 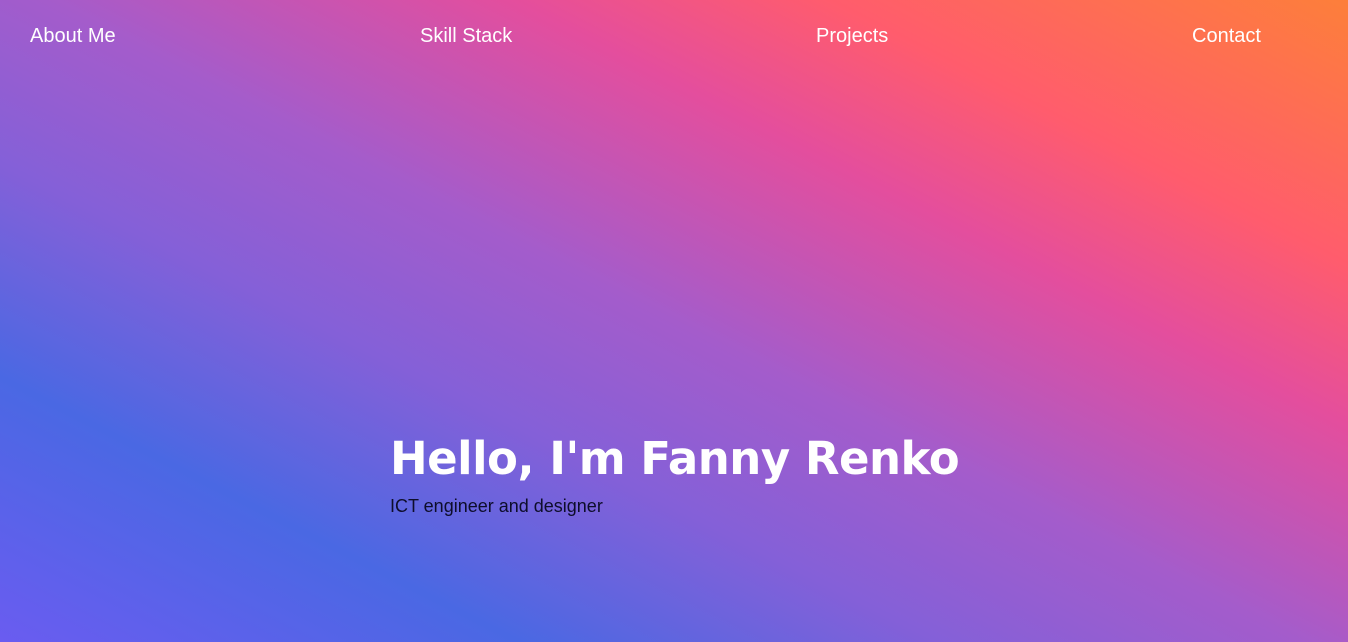 What do you see at coordinates (1226, 36) in the screenshot?
I see `nav-link-contact: Contact` at bounding box center [1226, 36].